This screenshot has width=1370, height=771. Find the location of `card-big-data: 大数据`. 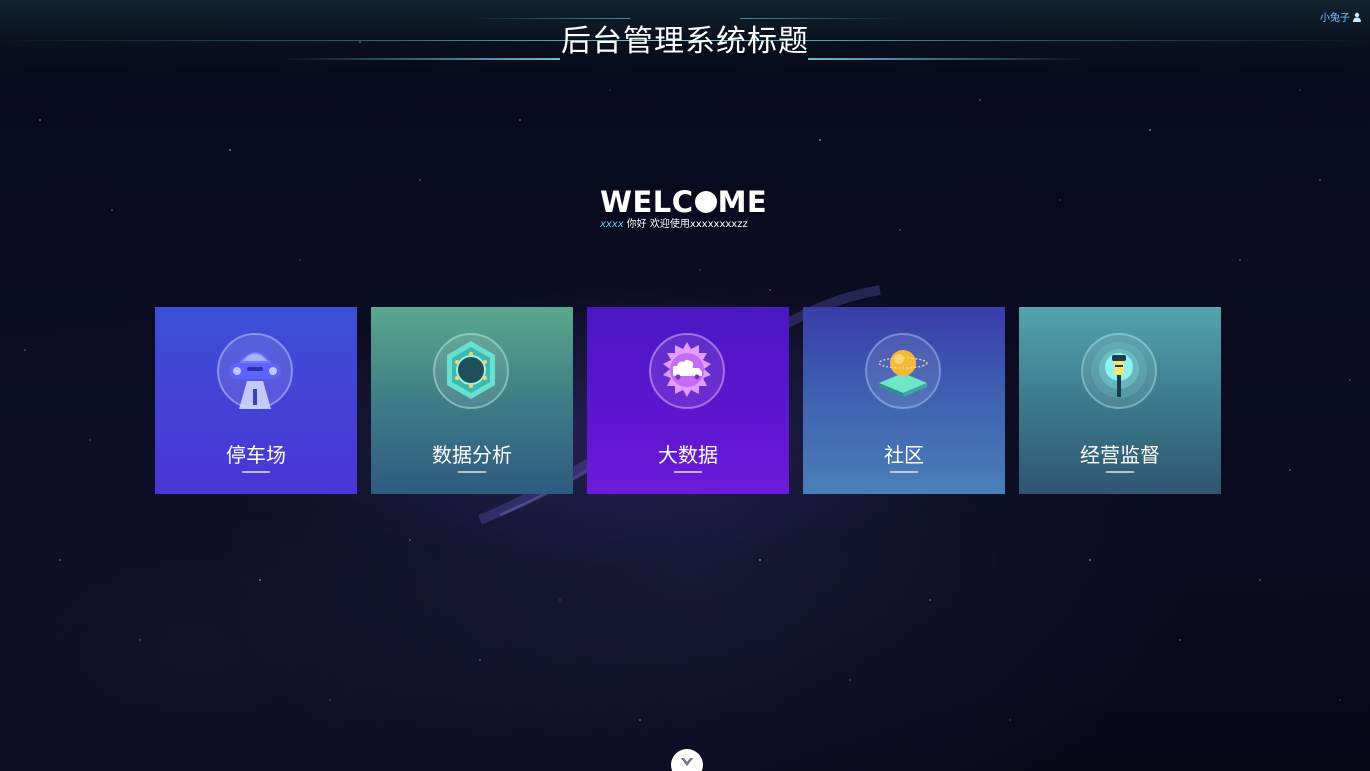

card-big-data: 大数据 is located at coordinates (688, 400).